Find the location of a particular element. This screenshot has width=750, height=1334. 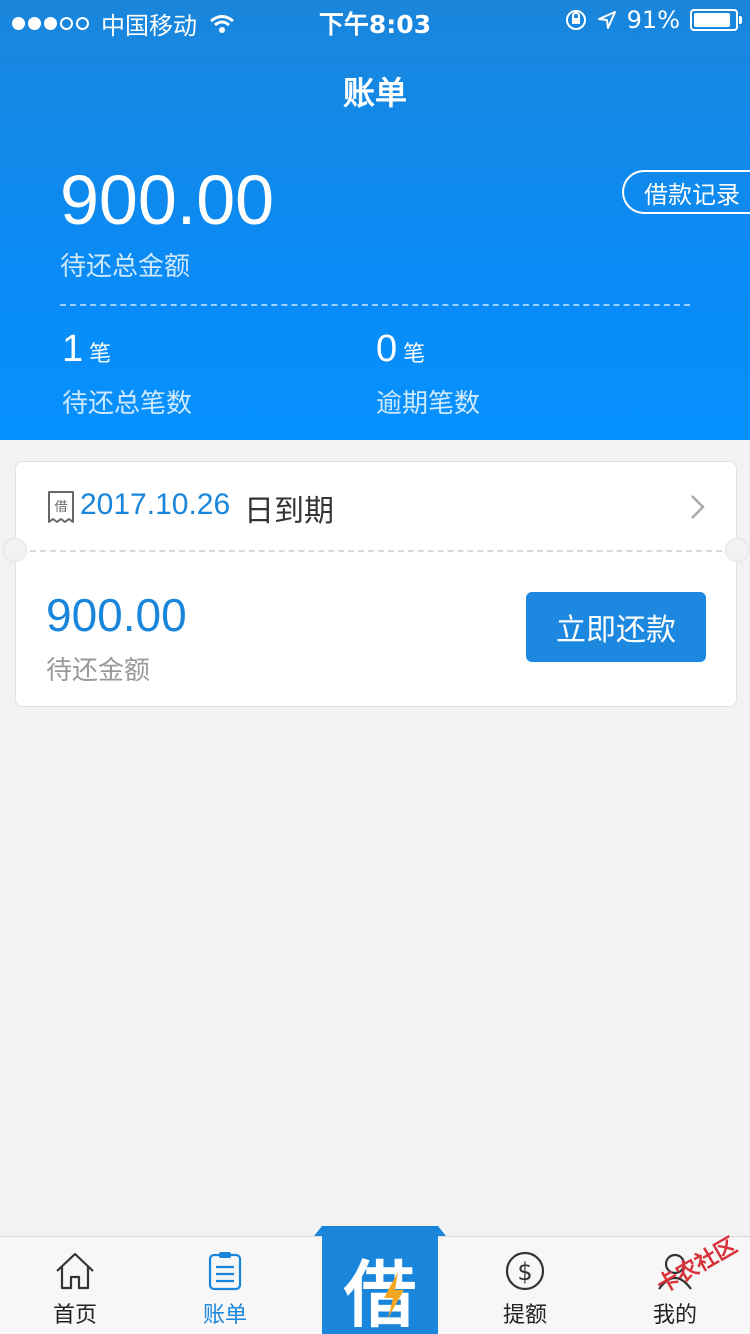

tab-increase-limit-label: 提额 is located at coordinates (524, 1315).